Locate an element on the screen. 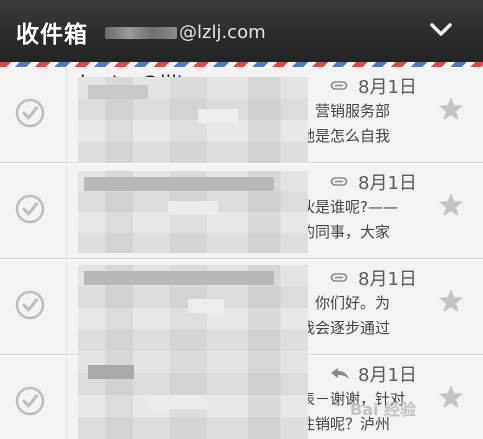 The width and height of the screenshot is (483, 439). header-bar: 收件箱 @lzlj.com is located at coordinates (241, 31).